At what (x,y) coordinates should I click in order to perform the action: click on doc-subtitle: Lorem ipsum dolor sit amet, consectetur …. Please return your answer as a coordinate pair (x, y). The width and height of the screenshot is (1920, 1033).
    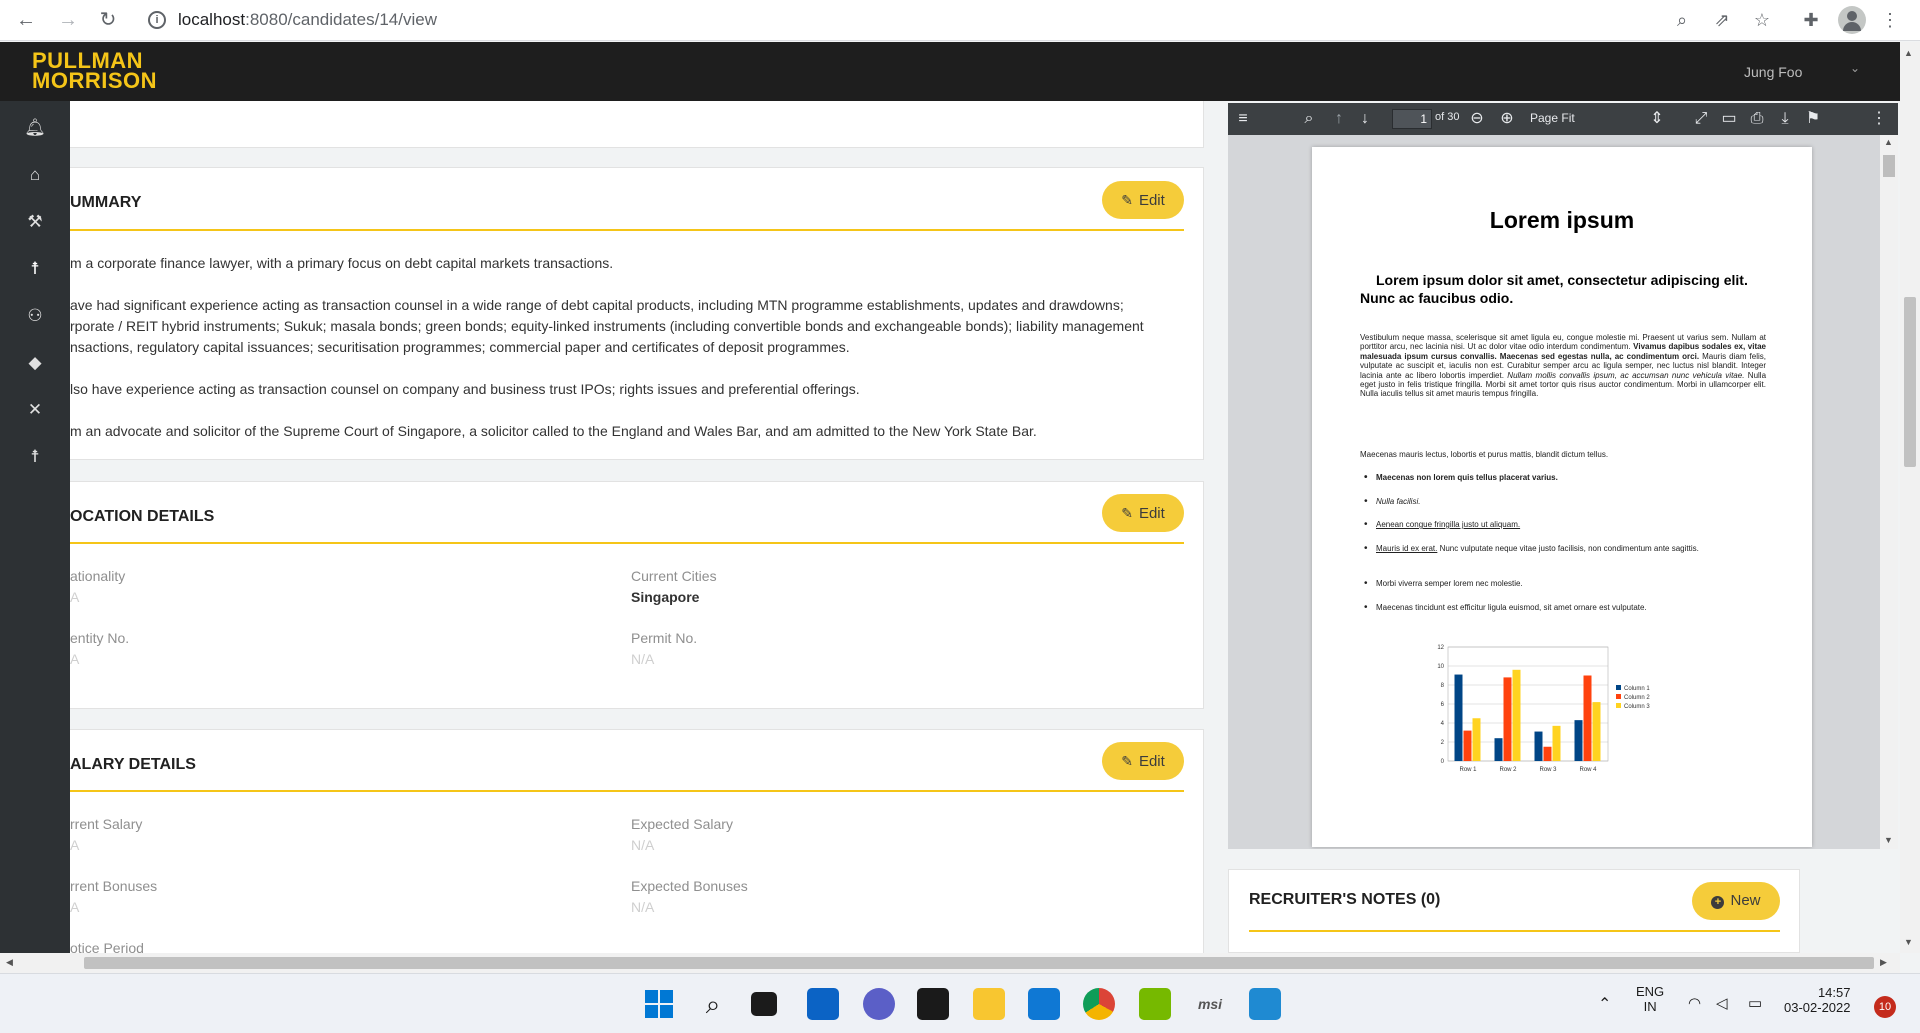
    Looking at the image, I should click on (1554, 289).